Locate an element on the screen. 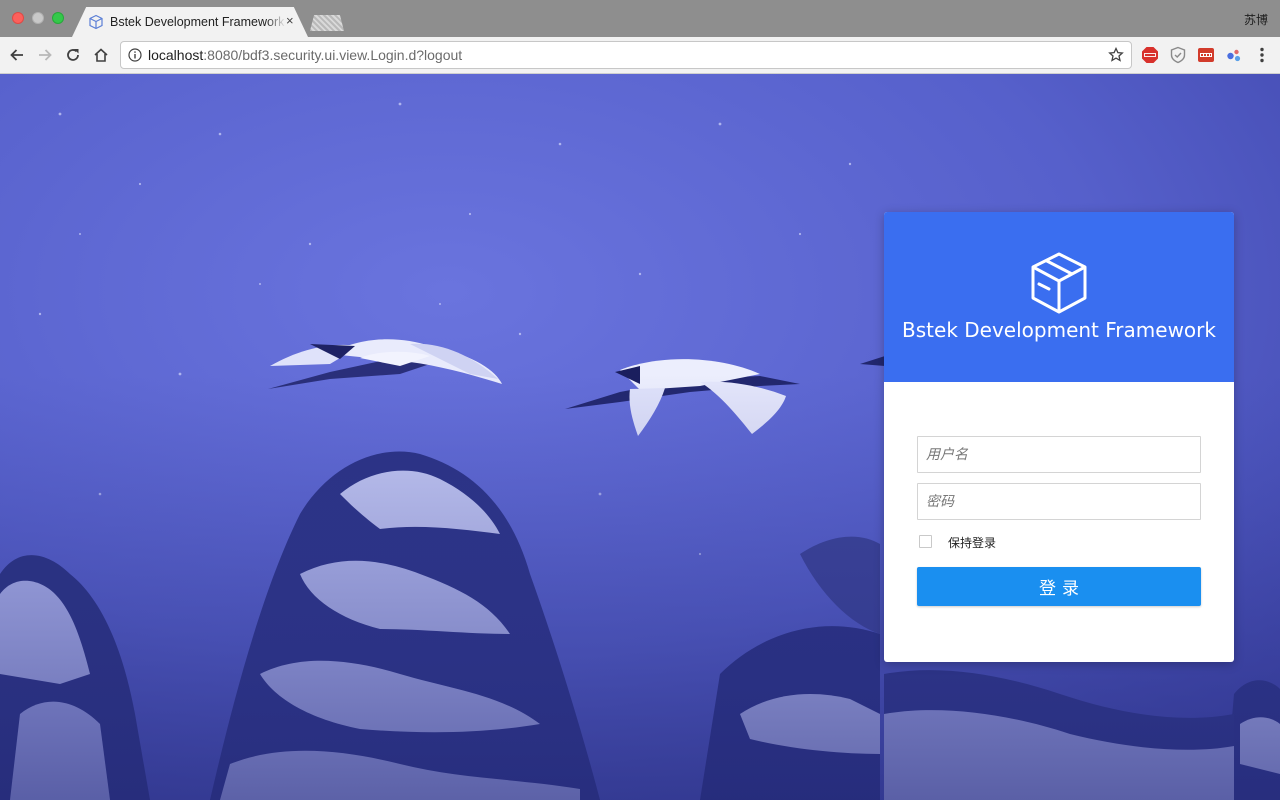 This screenshot has width=1280, height=800. minimize-window-button is located at coordinates (38, 18).